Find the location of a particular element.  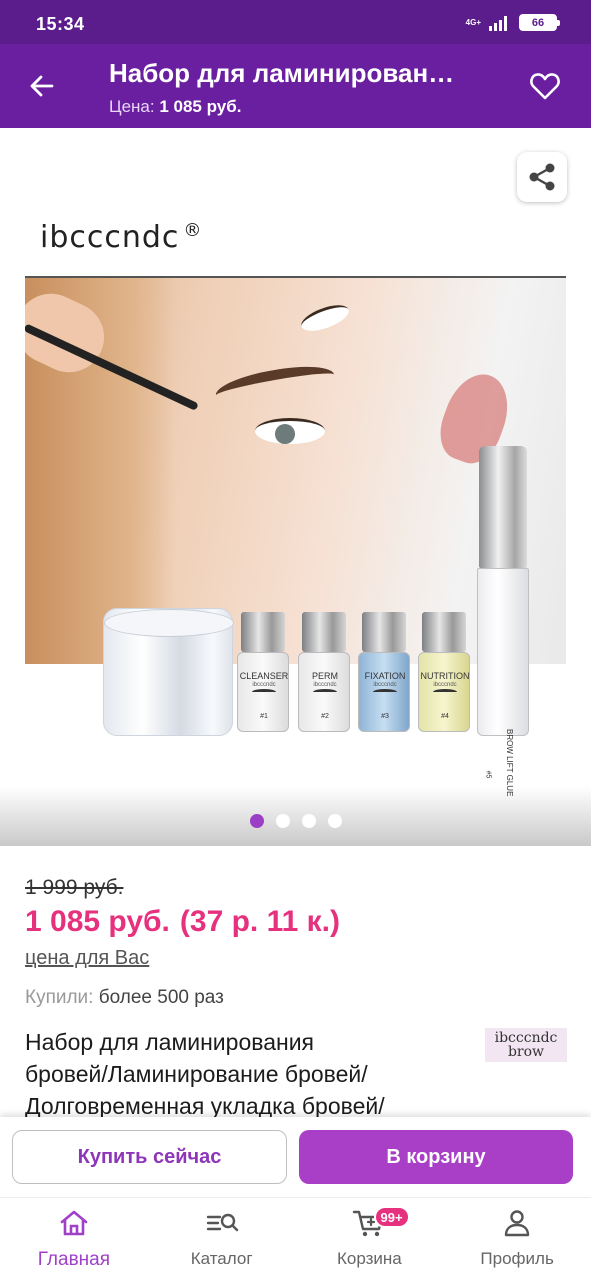

arrow-left-icon is located at coordinates (42, 86).